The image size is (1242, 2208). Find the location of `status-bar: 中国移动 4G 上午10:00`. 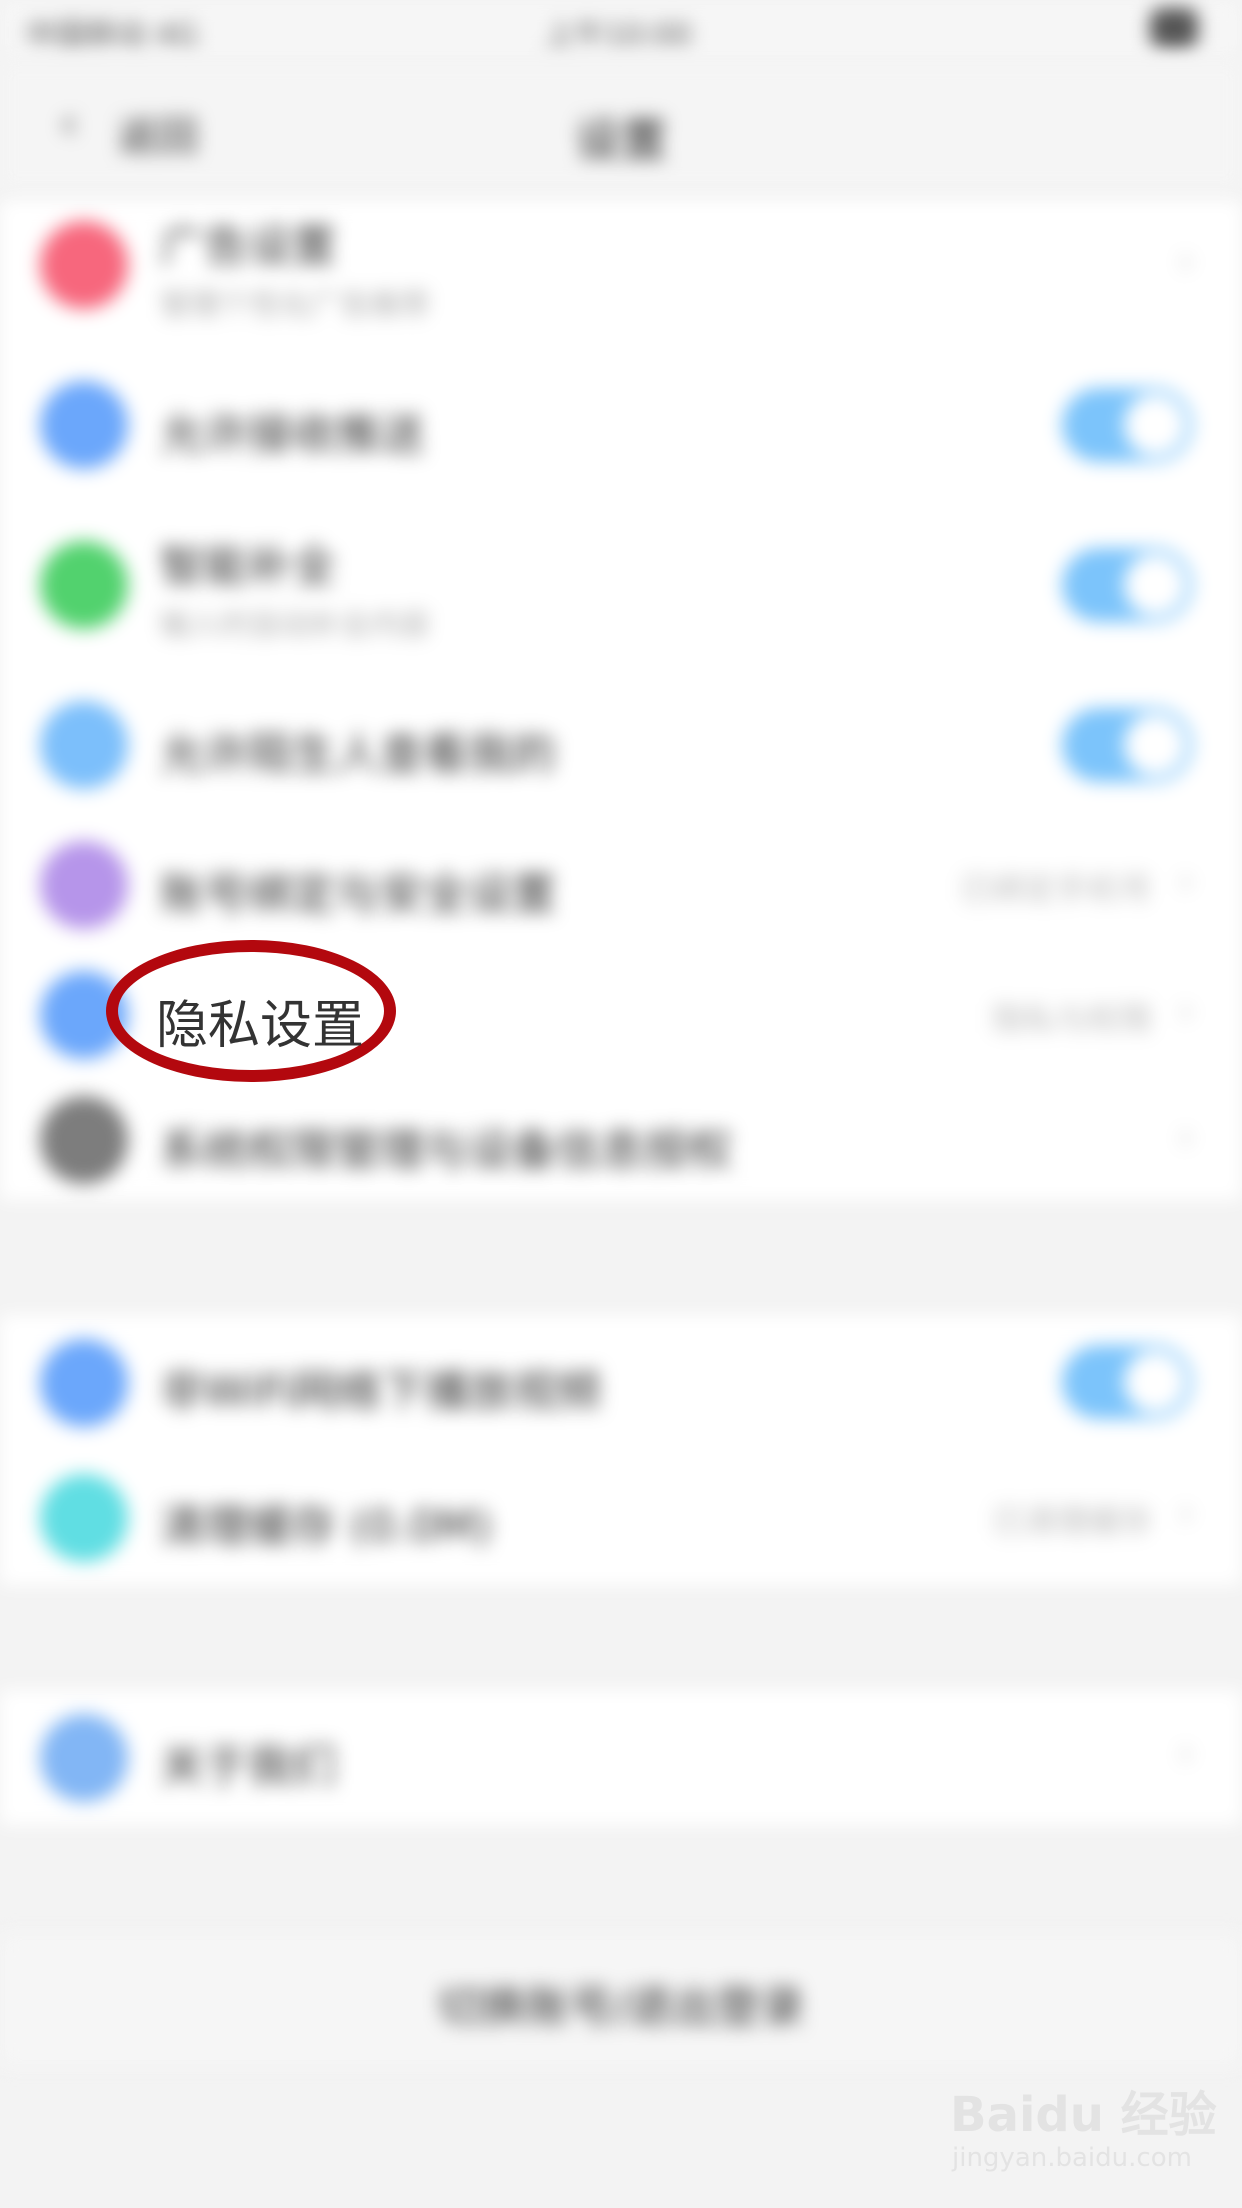

status-bar: 中国移动 4G 上午10:00 is located at coordinates (621, 30).